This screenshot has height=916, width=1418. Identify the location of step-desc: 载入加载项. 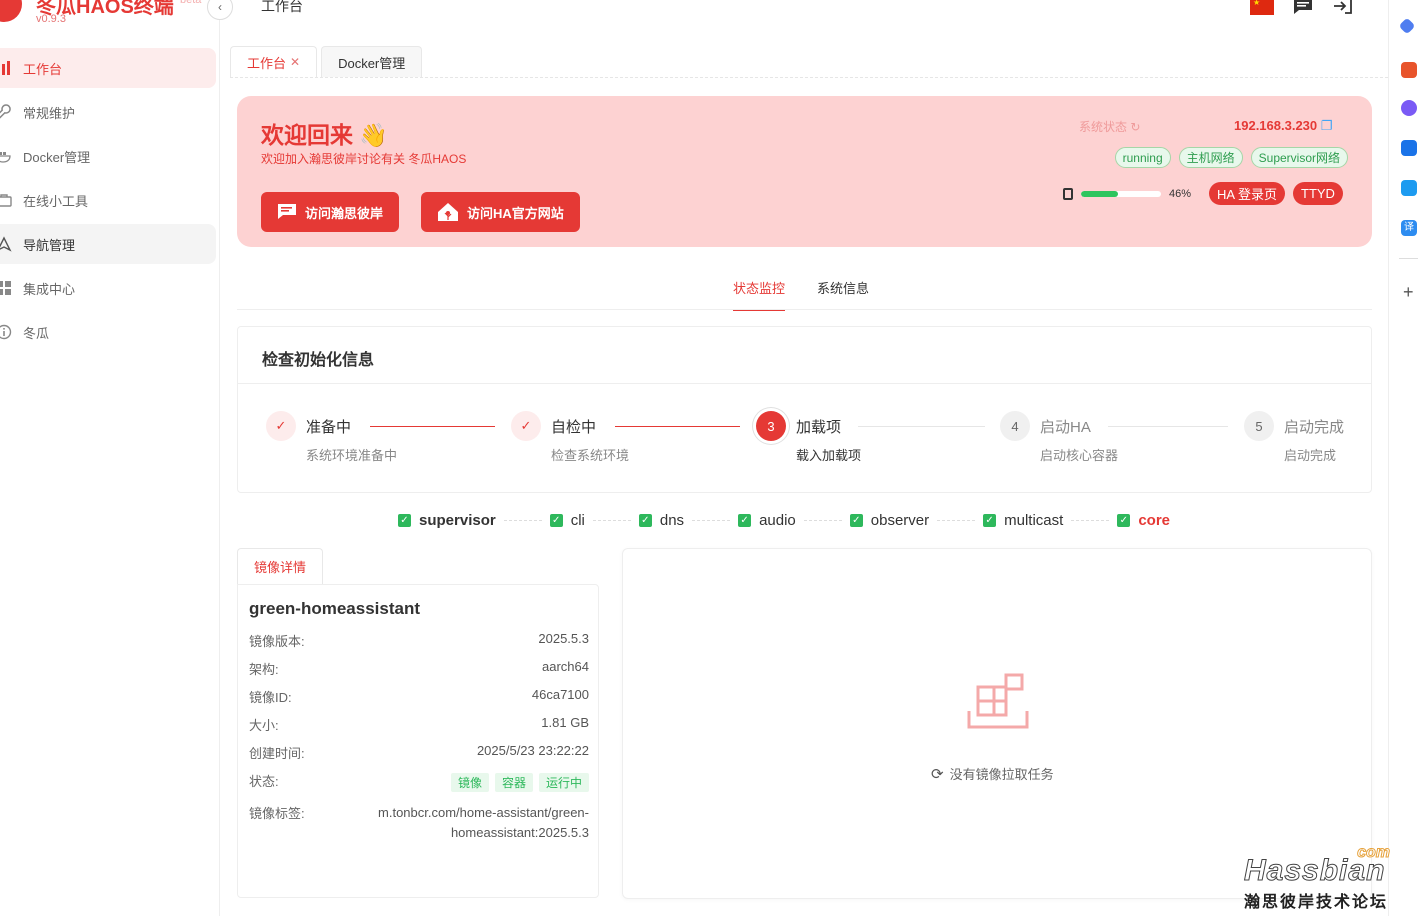
(829, 455).